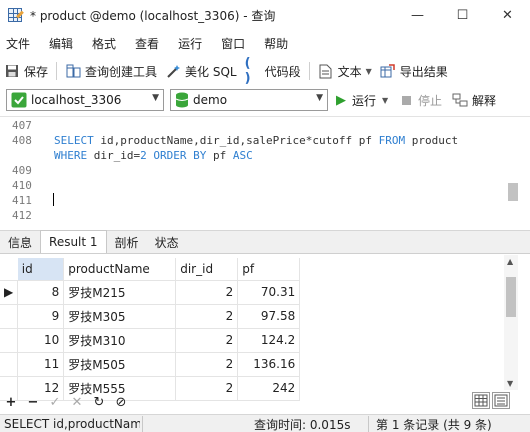 This screenshot has width=530, height=432. Describe the element at coordinates (153, 155) in the screenshot. I see `sql-line-2: WHERE dir_id=2 ORDER BY pf ASC` at that location.